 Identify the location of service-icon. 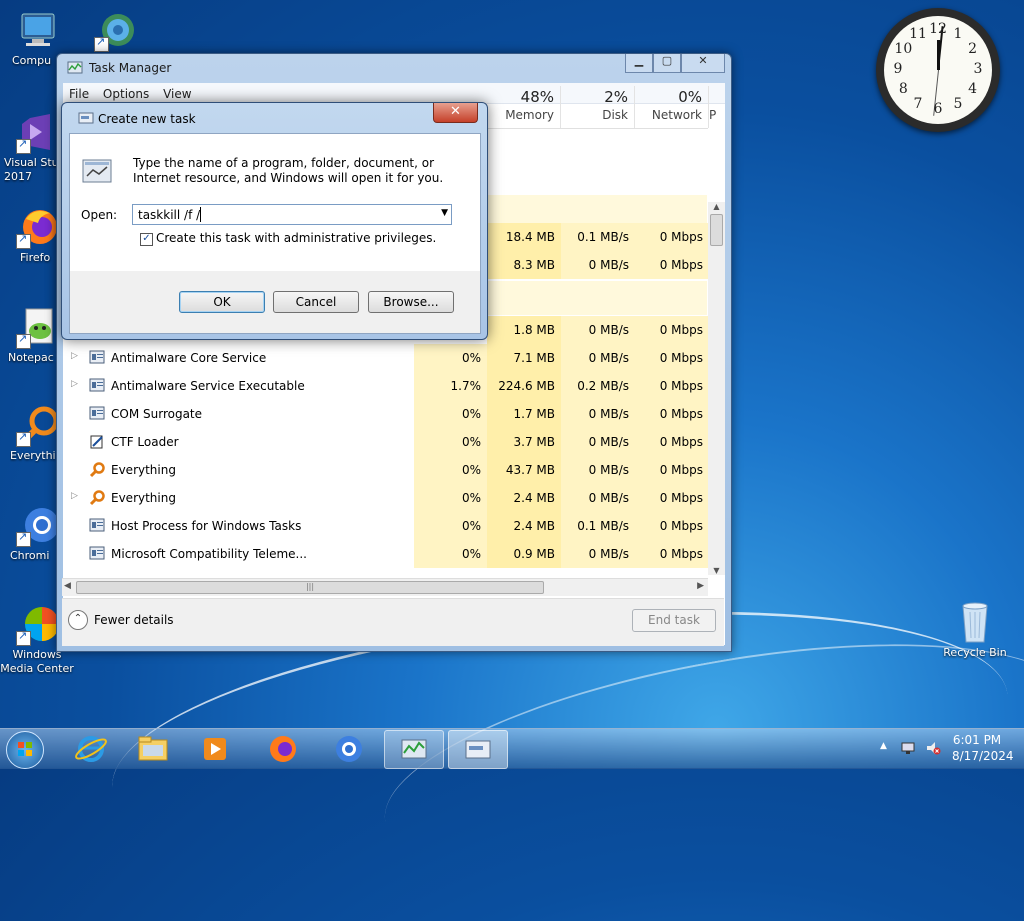
(97, 525).